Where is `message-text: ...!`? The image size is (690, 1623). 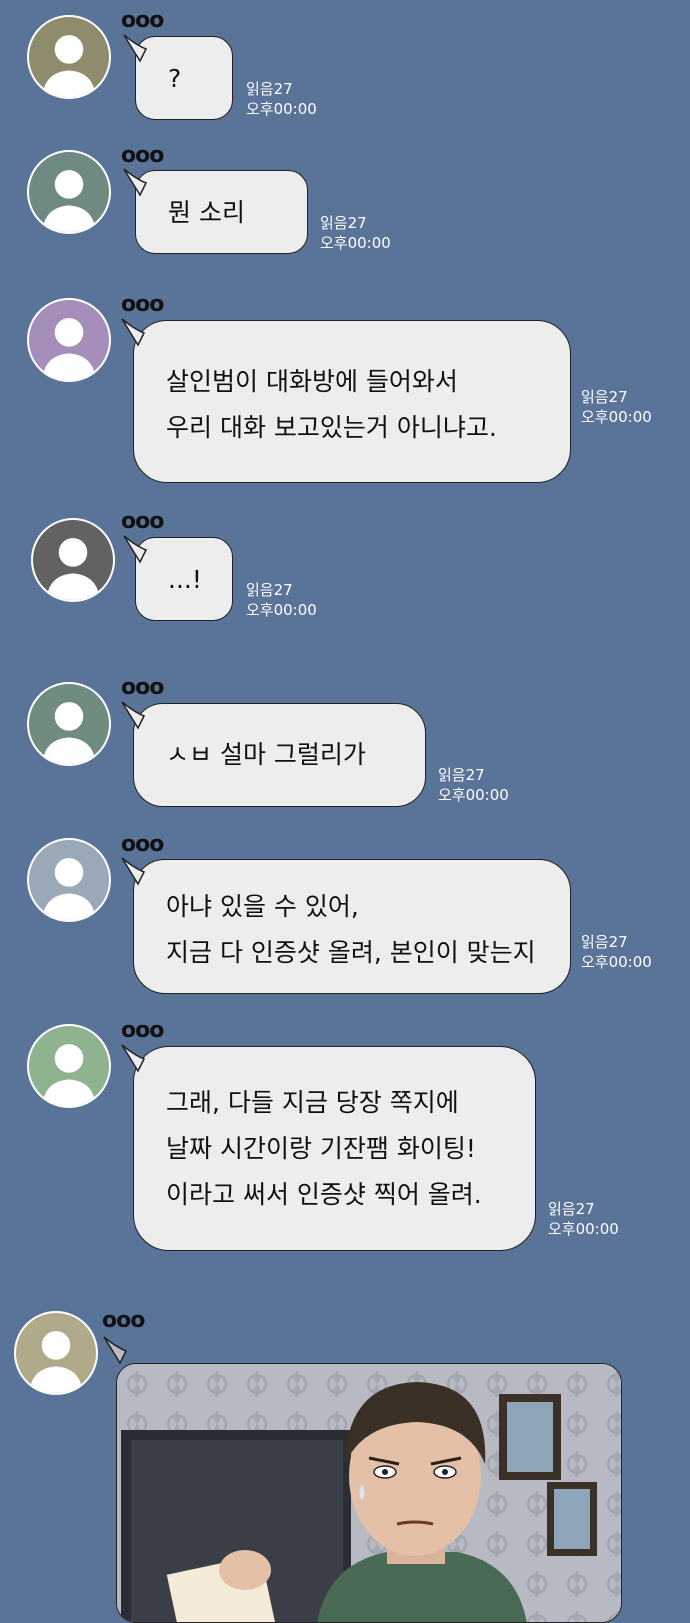
message-text: ...! is located at coordinates (185, 579).